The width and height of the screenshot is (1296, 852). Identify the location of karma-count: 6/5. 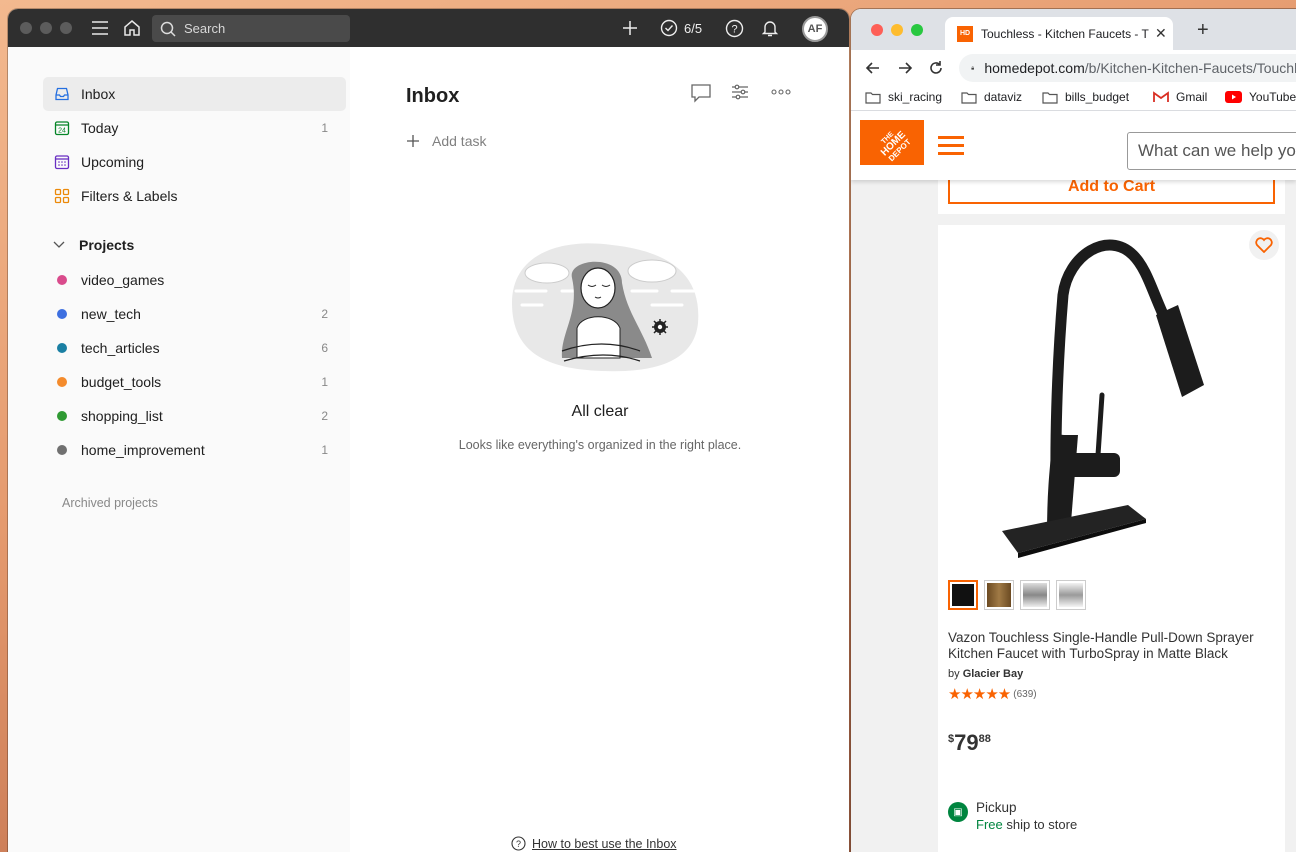
(693, 28).